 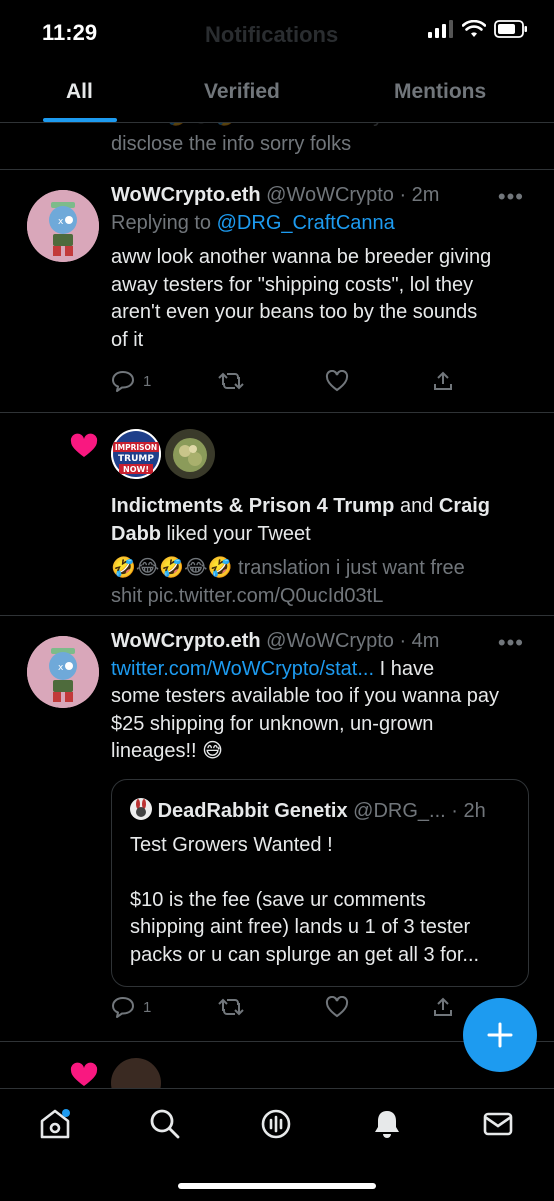 What do you see at coordinates (419, 641) in the screenshot?
I see `tweet-time: · 4m` at bounding box center [419, 641].